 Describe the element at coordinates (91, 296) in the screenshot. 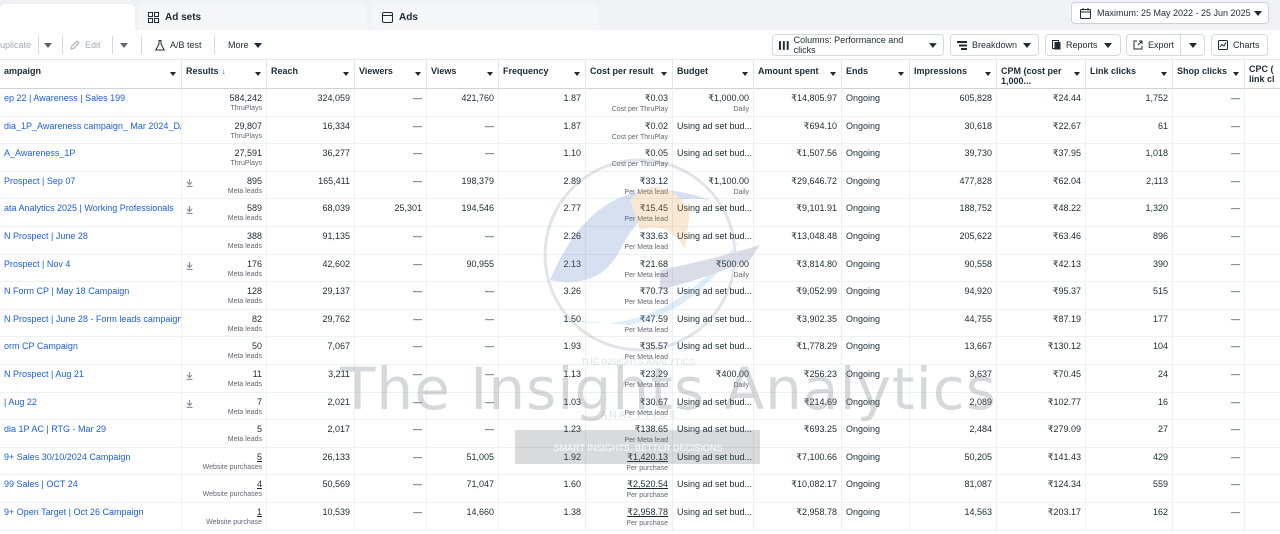

I see `cell-name: N Form CP | May 18 Campaign` at that location.